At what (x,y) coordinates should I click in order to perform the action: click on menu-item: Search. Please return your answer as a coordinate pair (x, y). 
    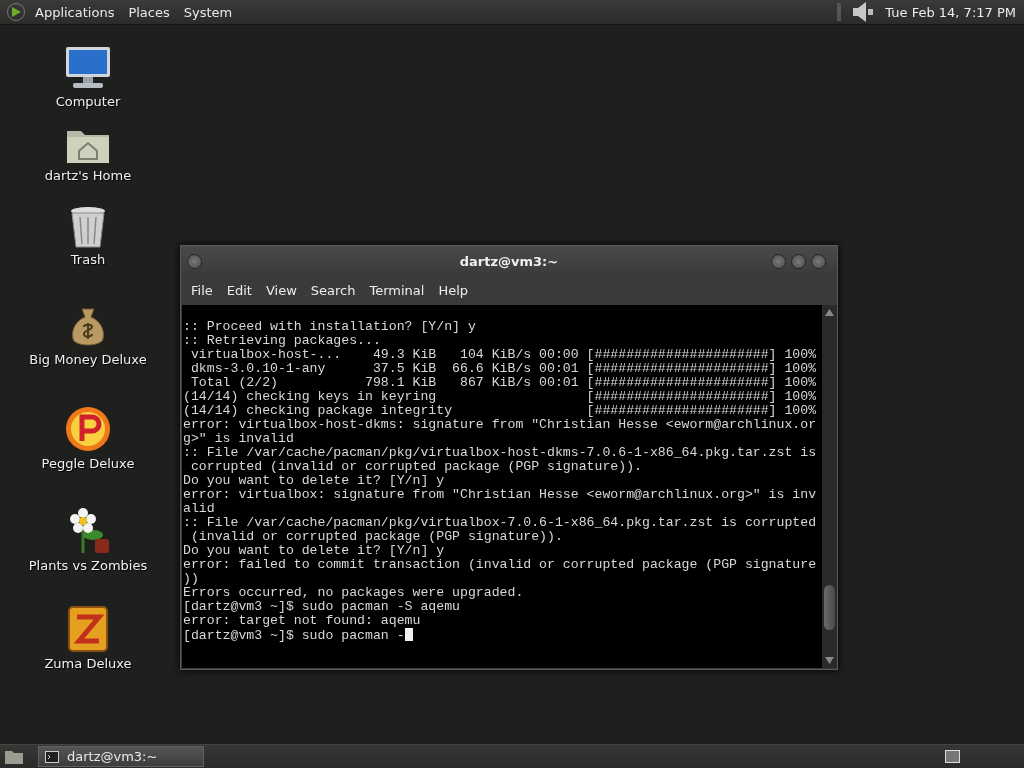
    Looking at the image, I should click on (333, 290).